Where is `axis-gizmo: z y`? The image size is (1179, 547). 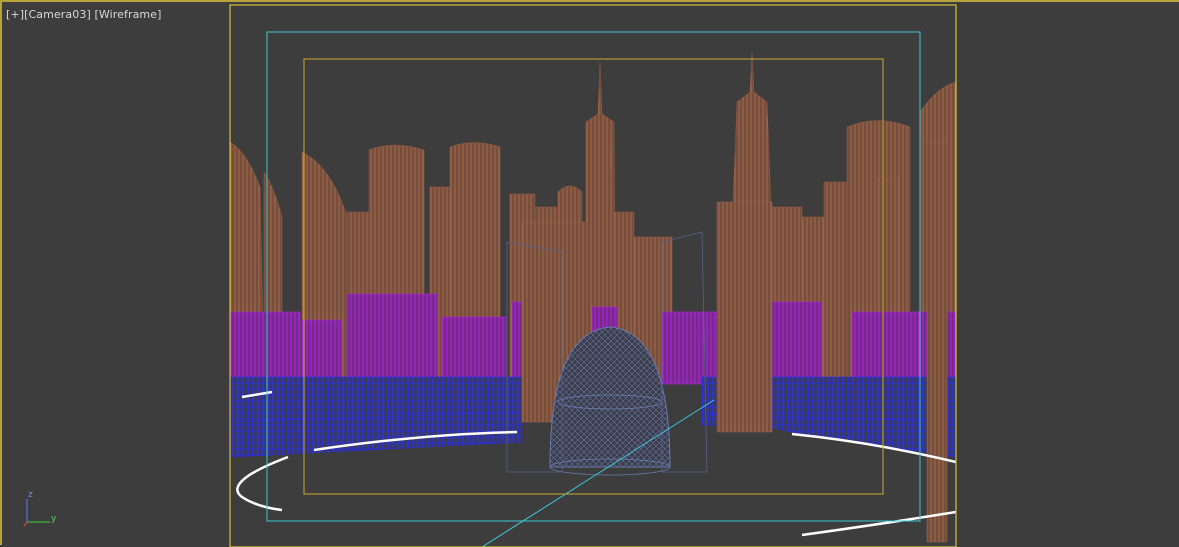
axis-gizmo: z y is located at coordinates (40, 508).